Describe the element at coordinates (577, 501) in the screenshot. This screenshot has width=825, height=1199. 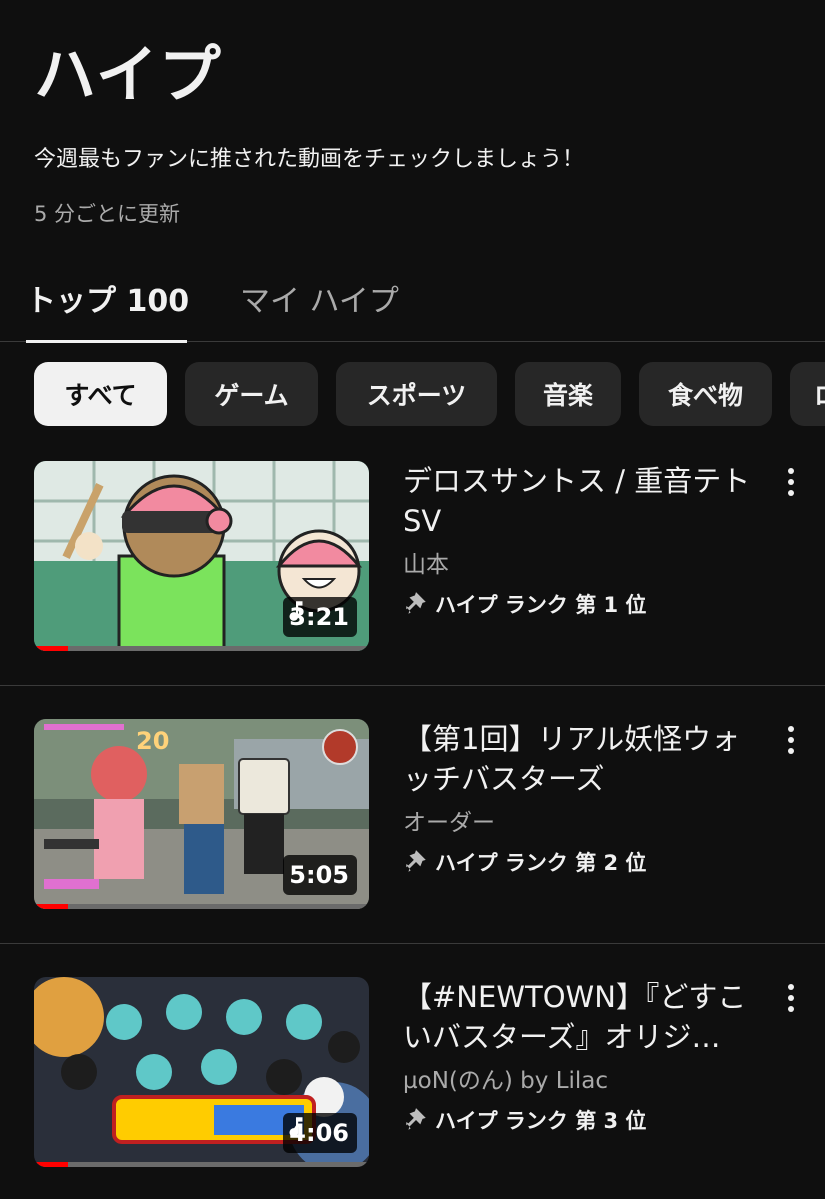
I see `video-title: デロスサントス / 重音テトSV` at that location.